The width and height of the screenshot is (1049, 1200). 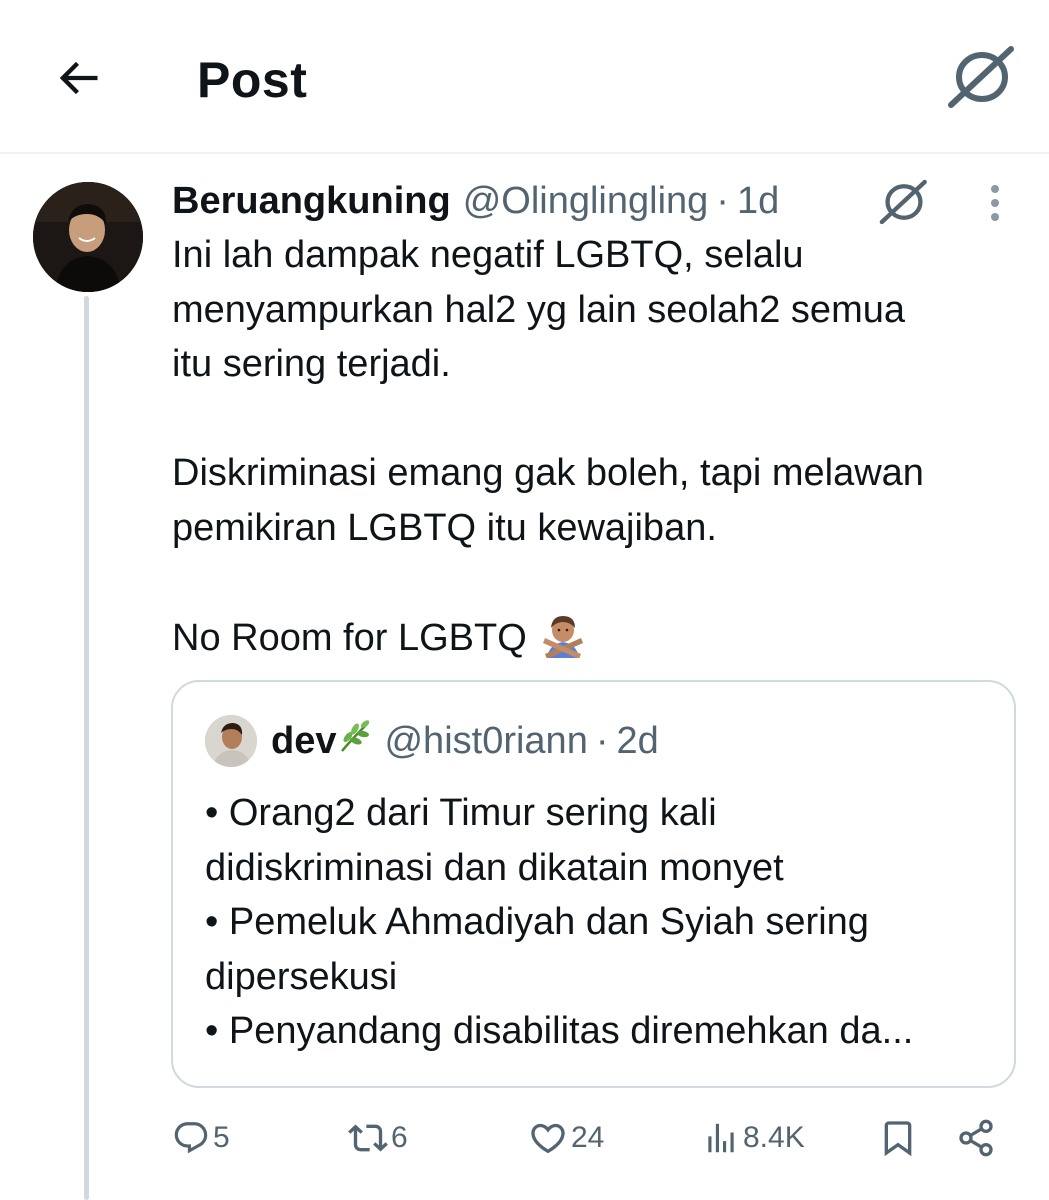 What do you see at coordinates (721, 1138) in the screenshot?
I see `views-chart-icon` at bounding box center [721, 1138].